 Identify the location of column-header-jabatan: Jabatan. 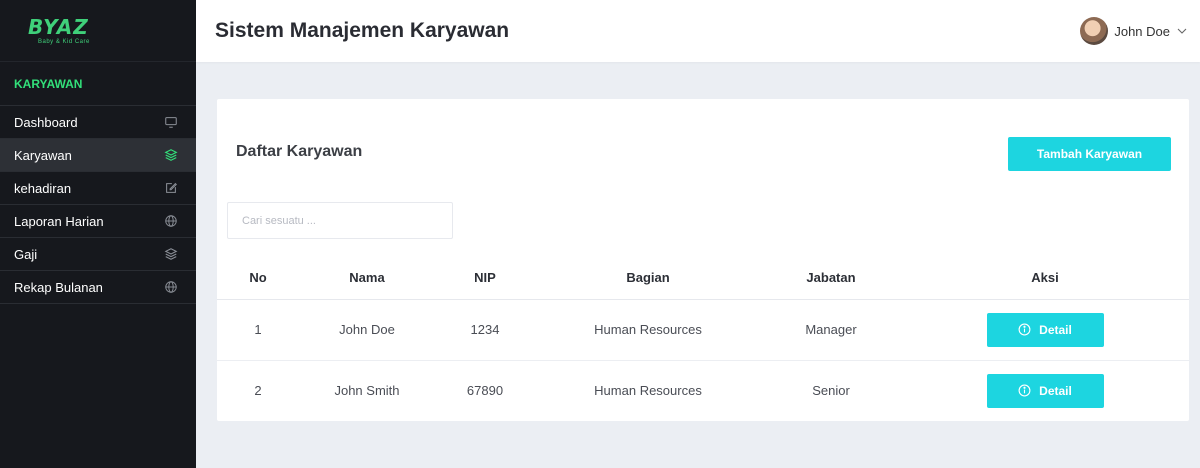
(831, 278).